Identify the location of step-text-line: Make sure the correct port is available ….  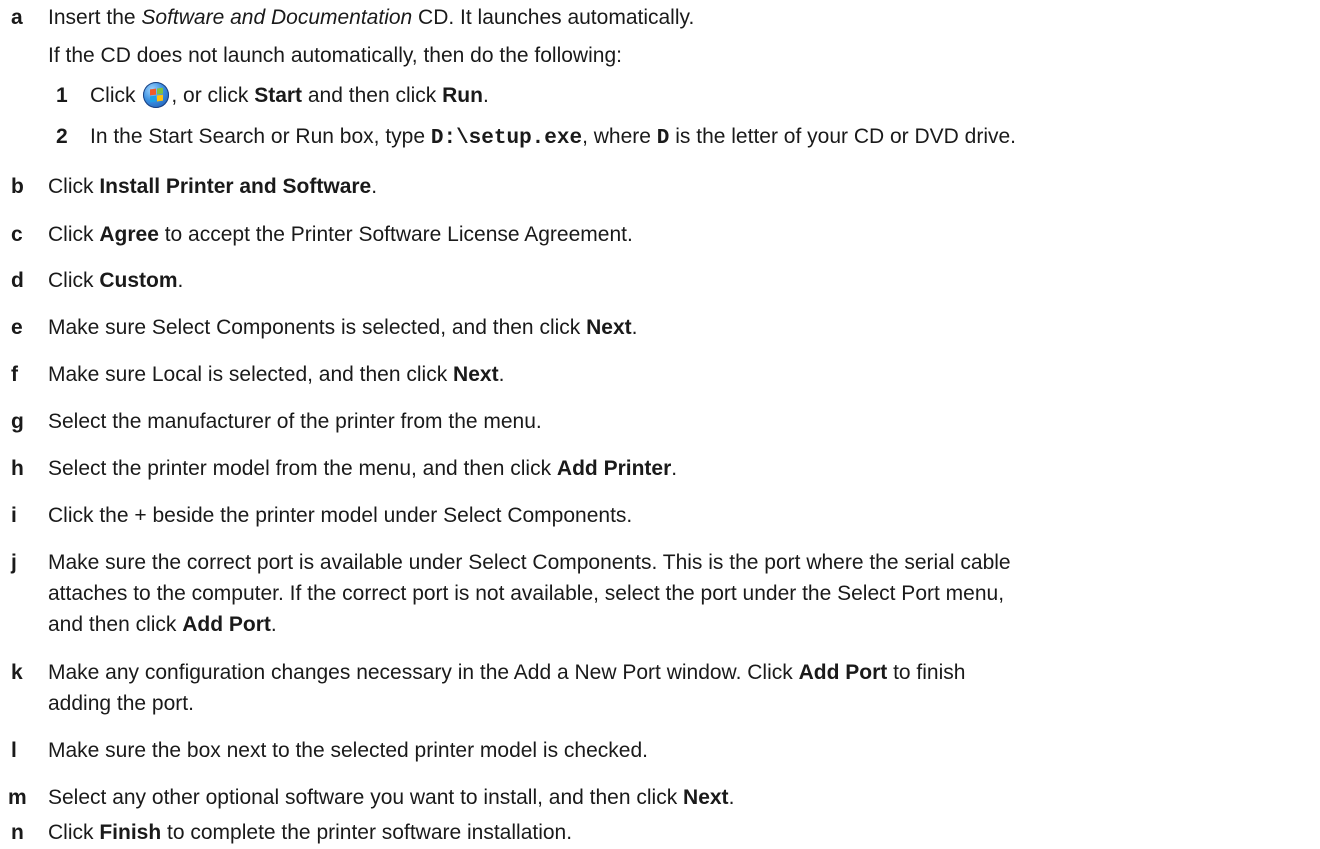
(529, 562).